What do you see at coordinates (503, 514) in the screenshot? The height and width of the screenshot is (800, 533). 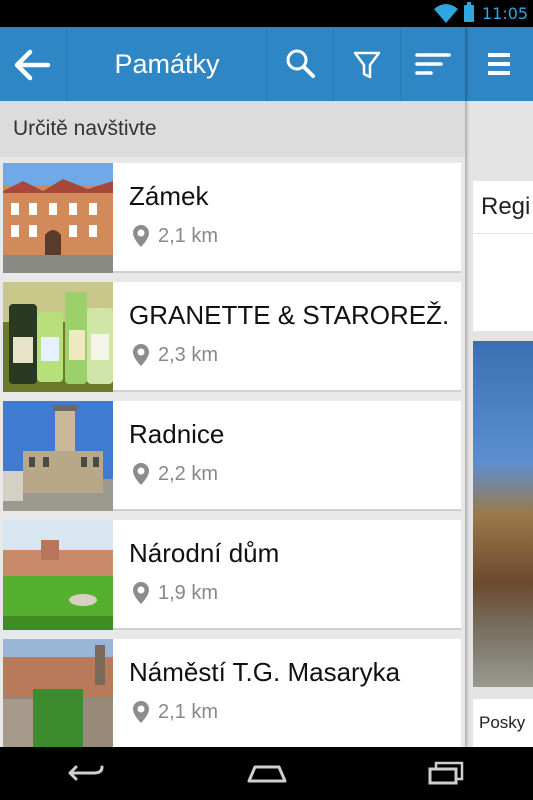 I see `region-photo` at bounding box center [503, 514].